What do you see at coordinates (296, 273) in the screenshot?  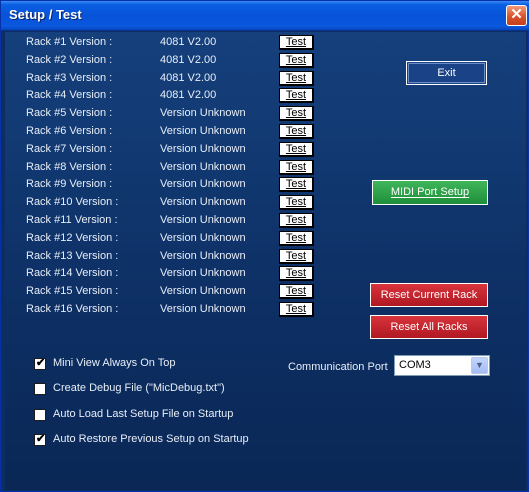 I see `test-button-rack-14: Test` at bounding box center [296, 273].